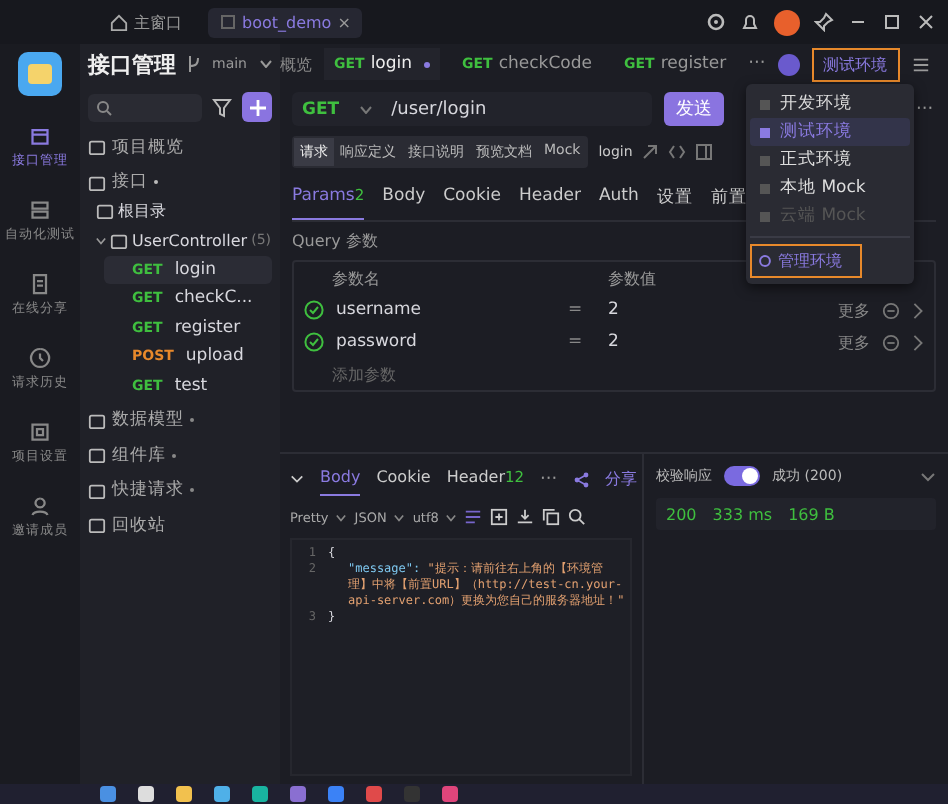 The width and height of the screenshot is (948, 804). What do you see at coordinates (677, 152) in the screenshot?
I see `code-icon` at bounding box center [677, 152].